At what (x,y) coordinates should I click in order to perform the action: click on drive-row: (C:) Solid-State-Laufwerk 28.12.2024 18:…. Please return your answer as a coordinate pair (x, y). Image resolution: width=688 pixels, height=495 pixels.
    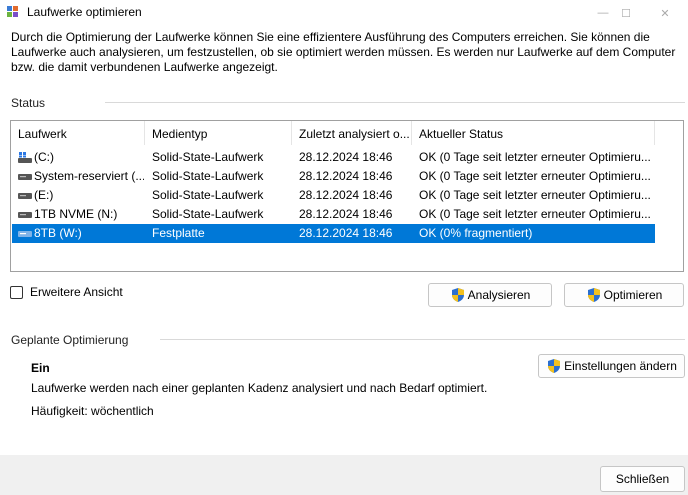
    Looking at the image, I should click on (333, 157).